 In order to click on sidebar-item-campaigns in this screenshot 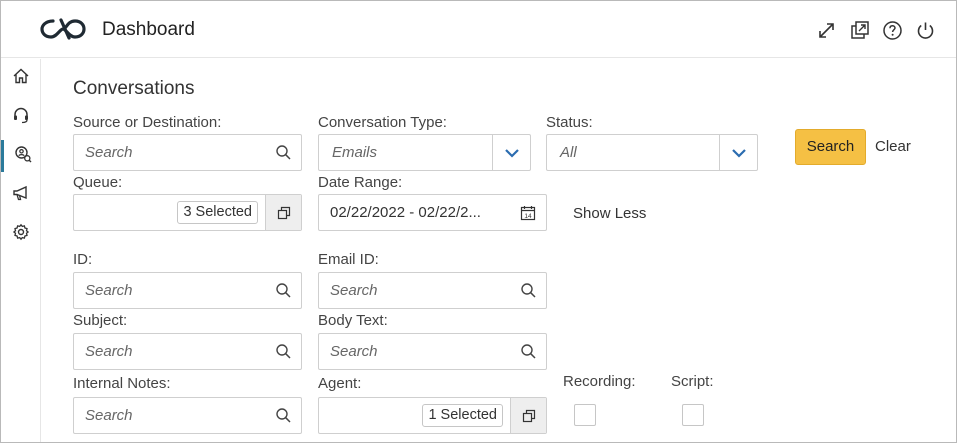, I will do `click(21, 195)`.